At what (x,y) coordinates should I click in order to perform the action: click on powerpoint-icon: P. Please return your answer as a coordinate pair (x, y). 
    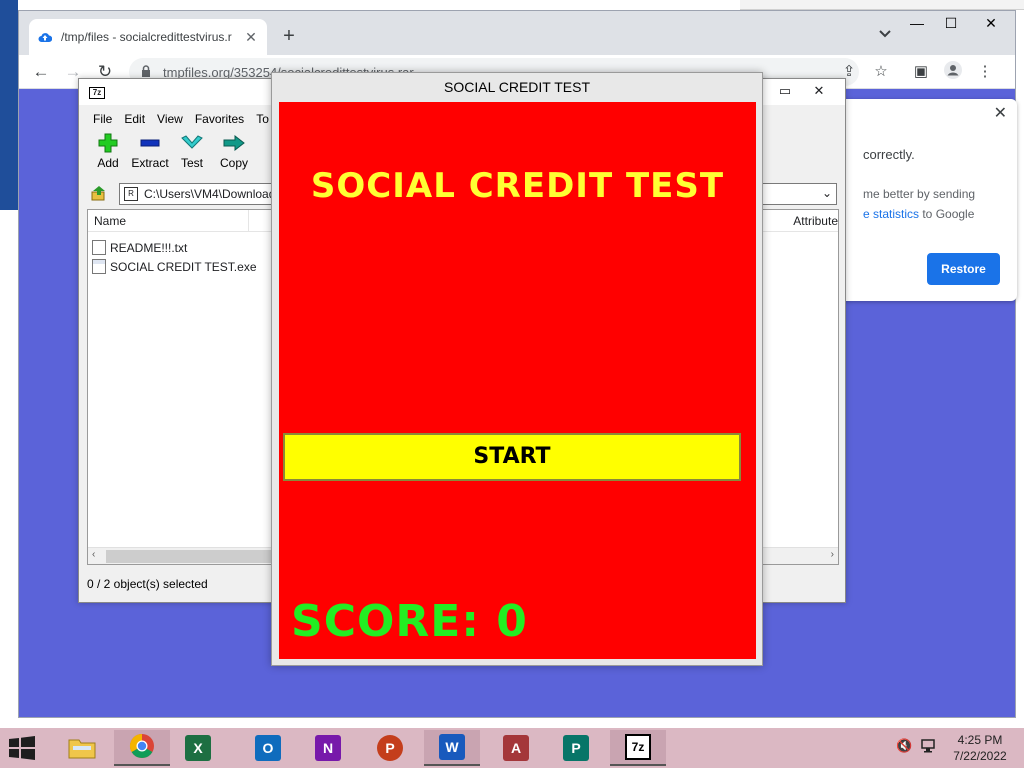
    Looking at the image, I should click on (390, 748).